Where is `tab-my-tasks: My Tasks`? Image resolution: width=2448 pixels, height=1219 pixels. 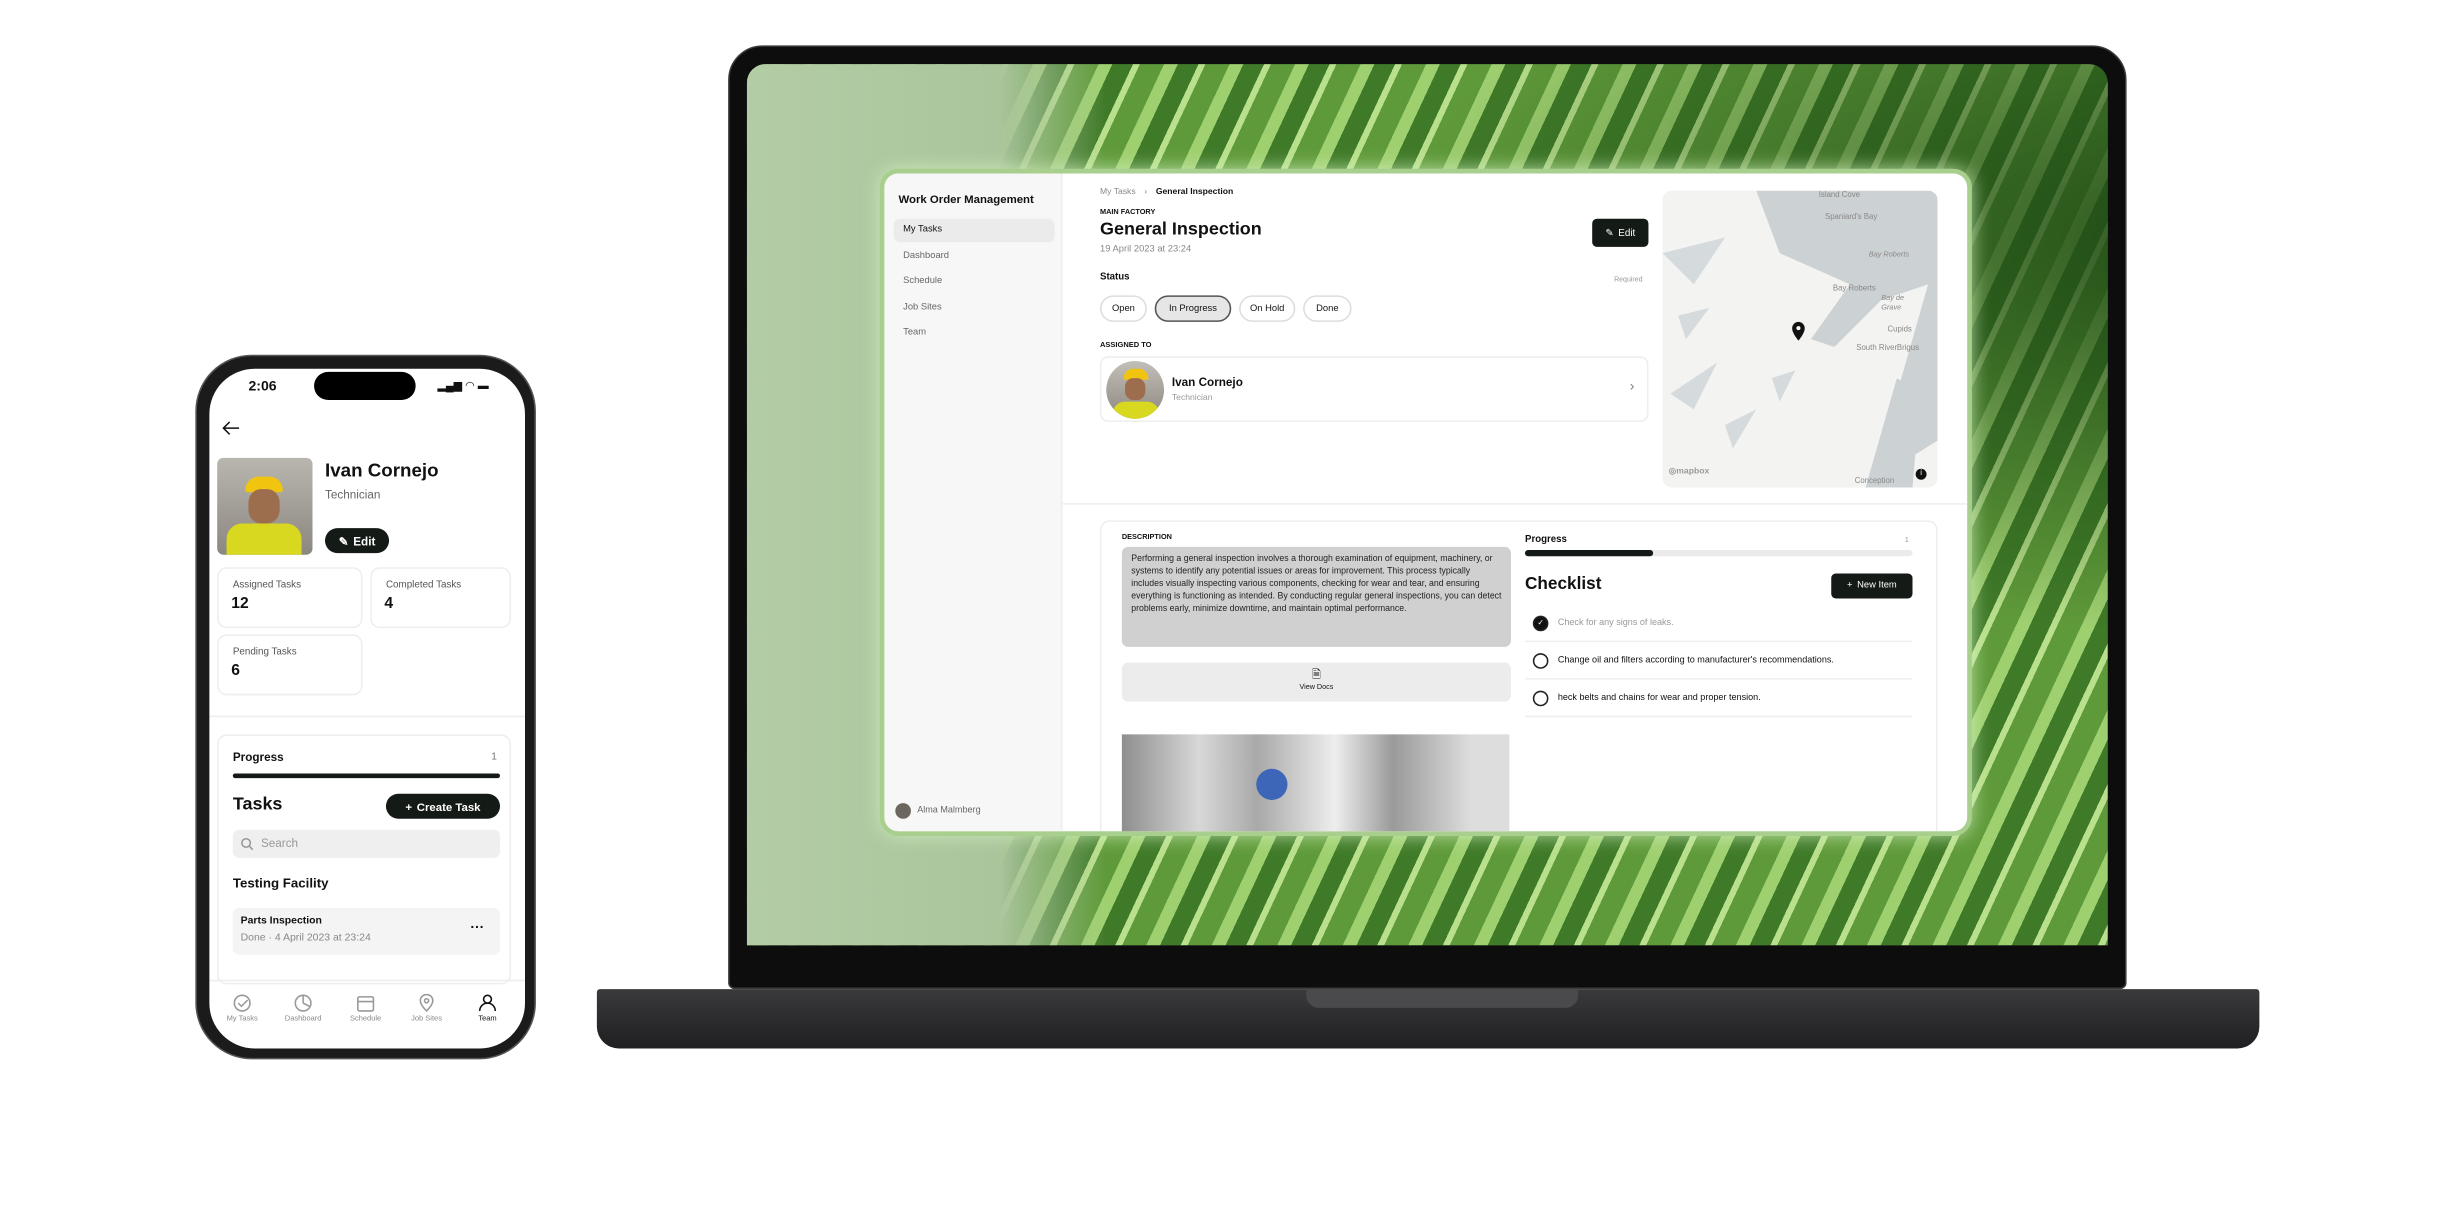
tab-my-tasks: My Tasks is located at coordinates (242, 1009).